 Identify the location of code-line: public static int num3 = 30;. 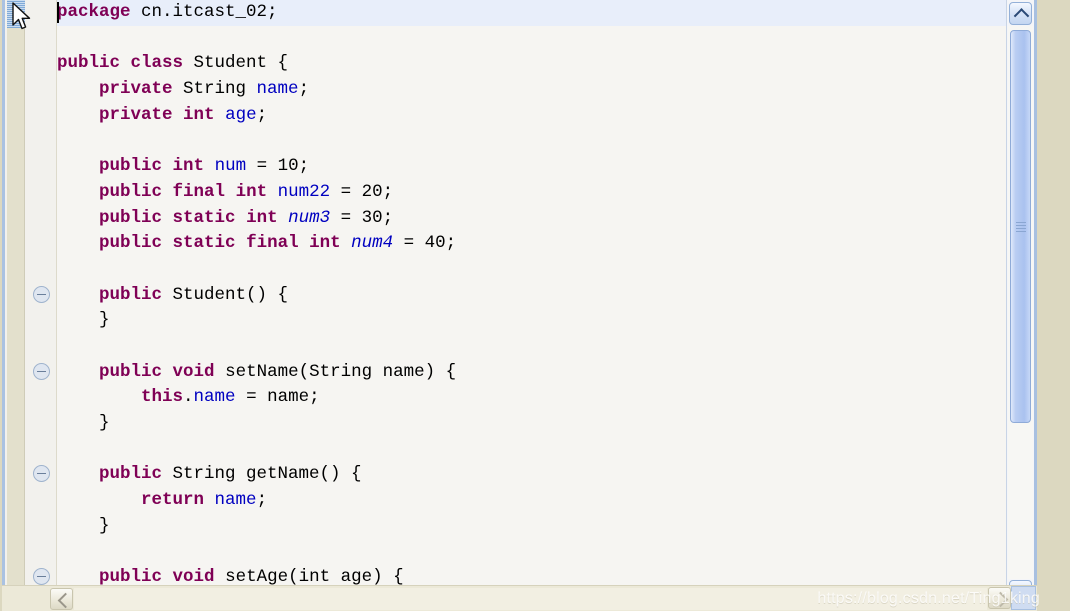
(531, 219).